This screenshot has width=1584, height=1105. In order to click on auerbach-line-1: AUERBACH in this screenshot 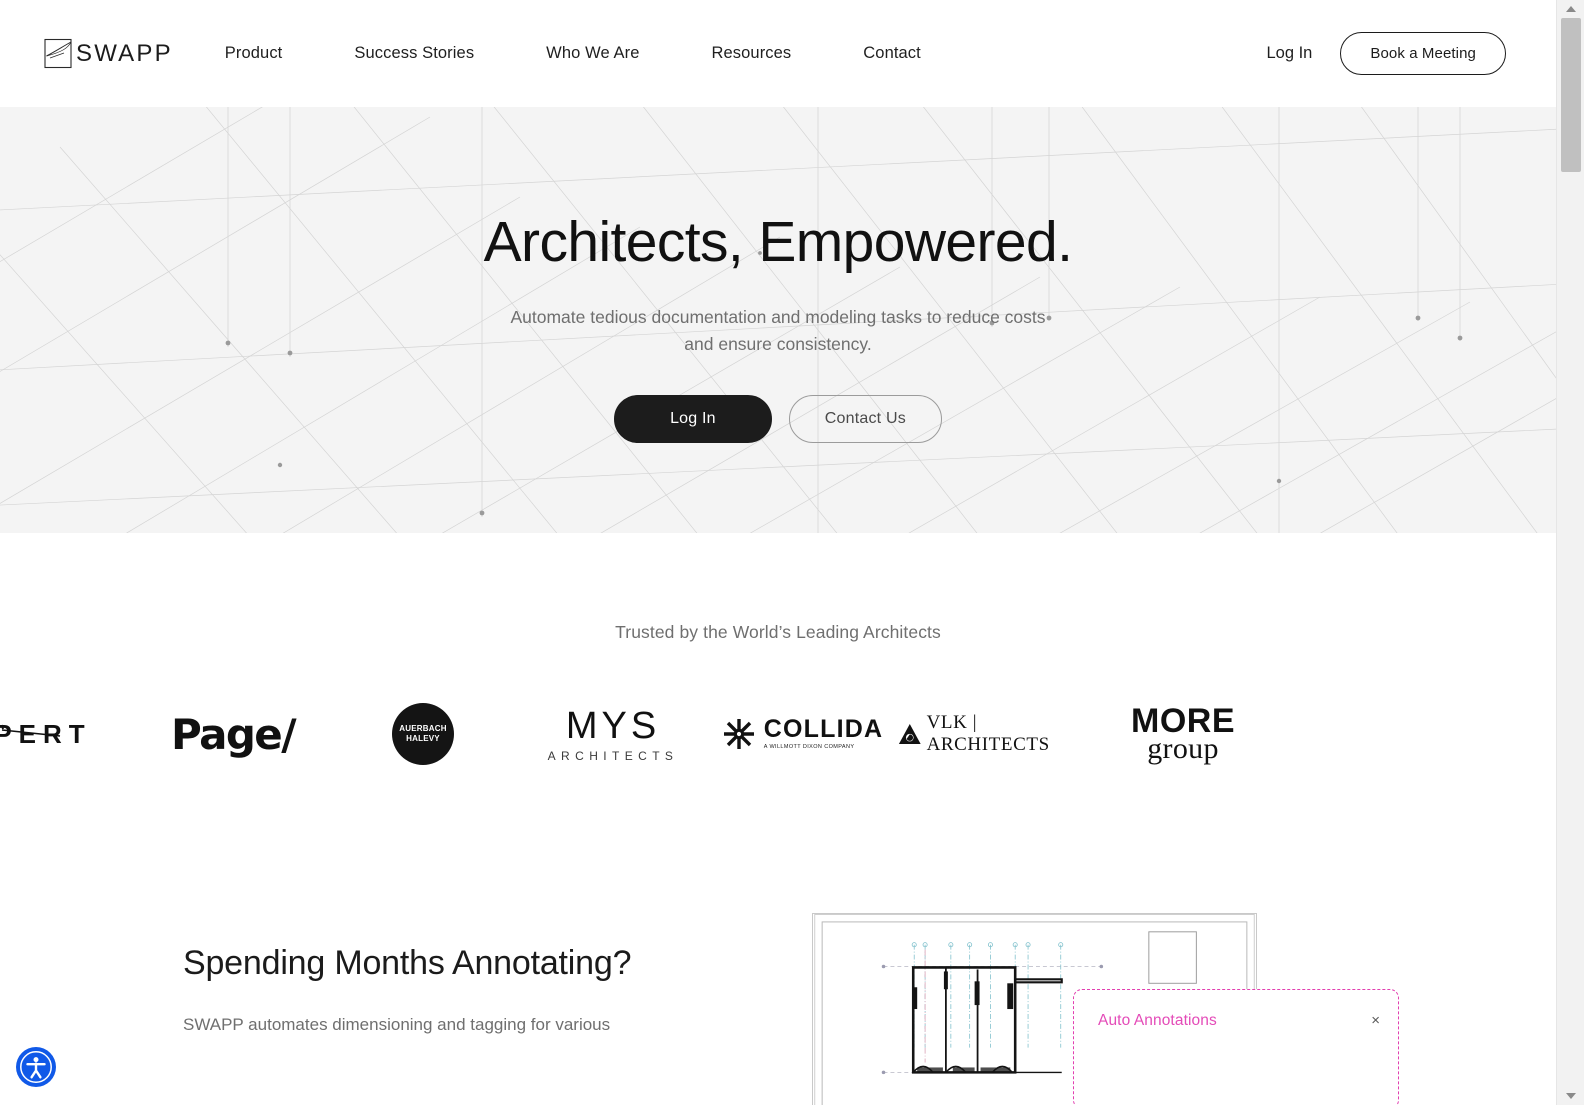, I will do `click(423, 728)`.